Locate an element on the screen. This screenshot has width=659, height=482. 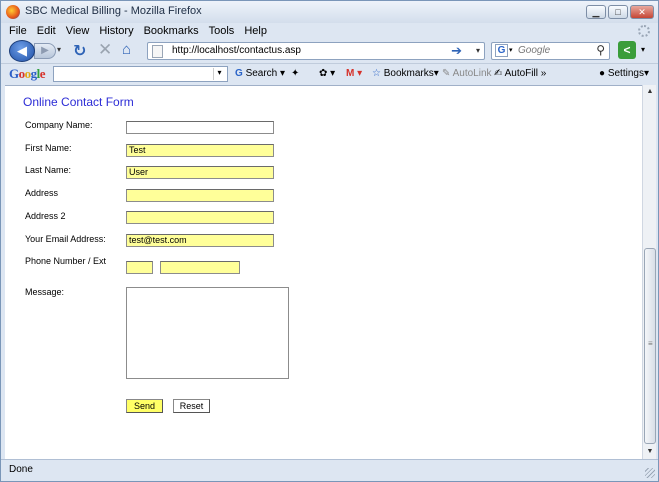
vertical-scrollbar: ▲ ≡ ▼ is located at coordinates (649, 272).